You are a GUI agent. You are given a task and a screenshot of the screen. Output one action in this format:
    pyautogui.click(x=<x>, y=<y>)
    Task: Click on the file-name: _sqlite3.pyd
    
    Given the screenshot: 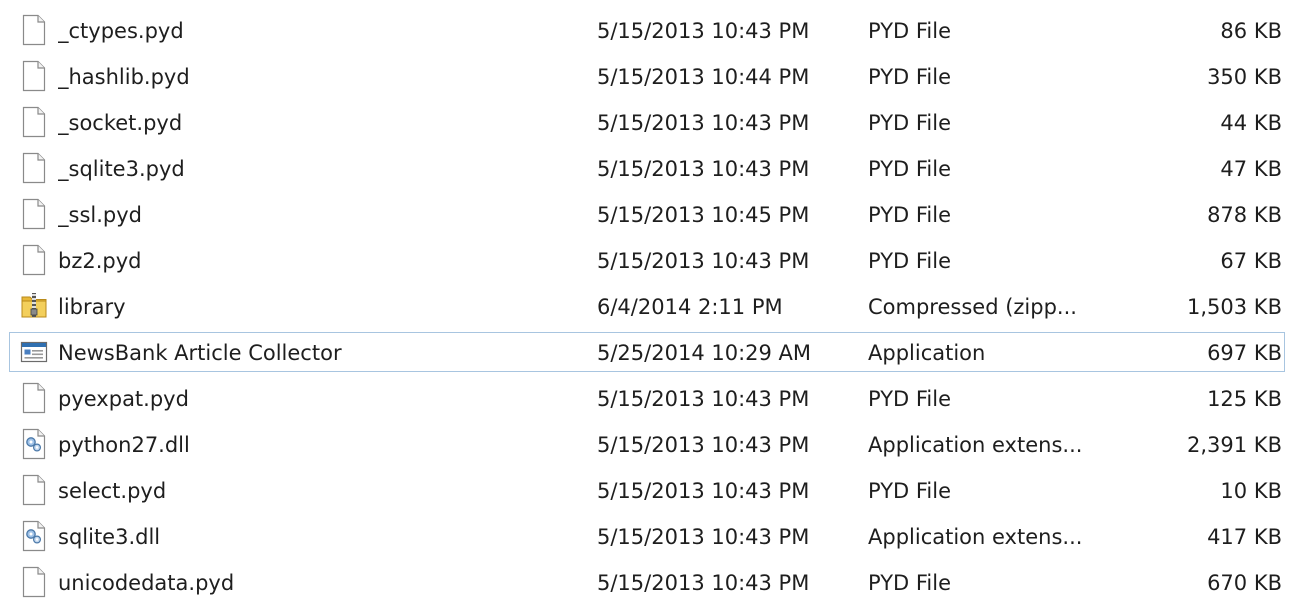 What is the action you would take?
    pyautogui.click(x=121, y=169)
    